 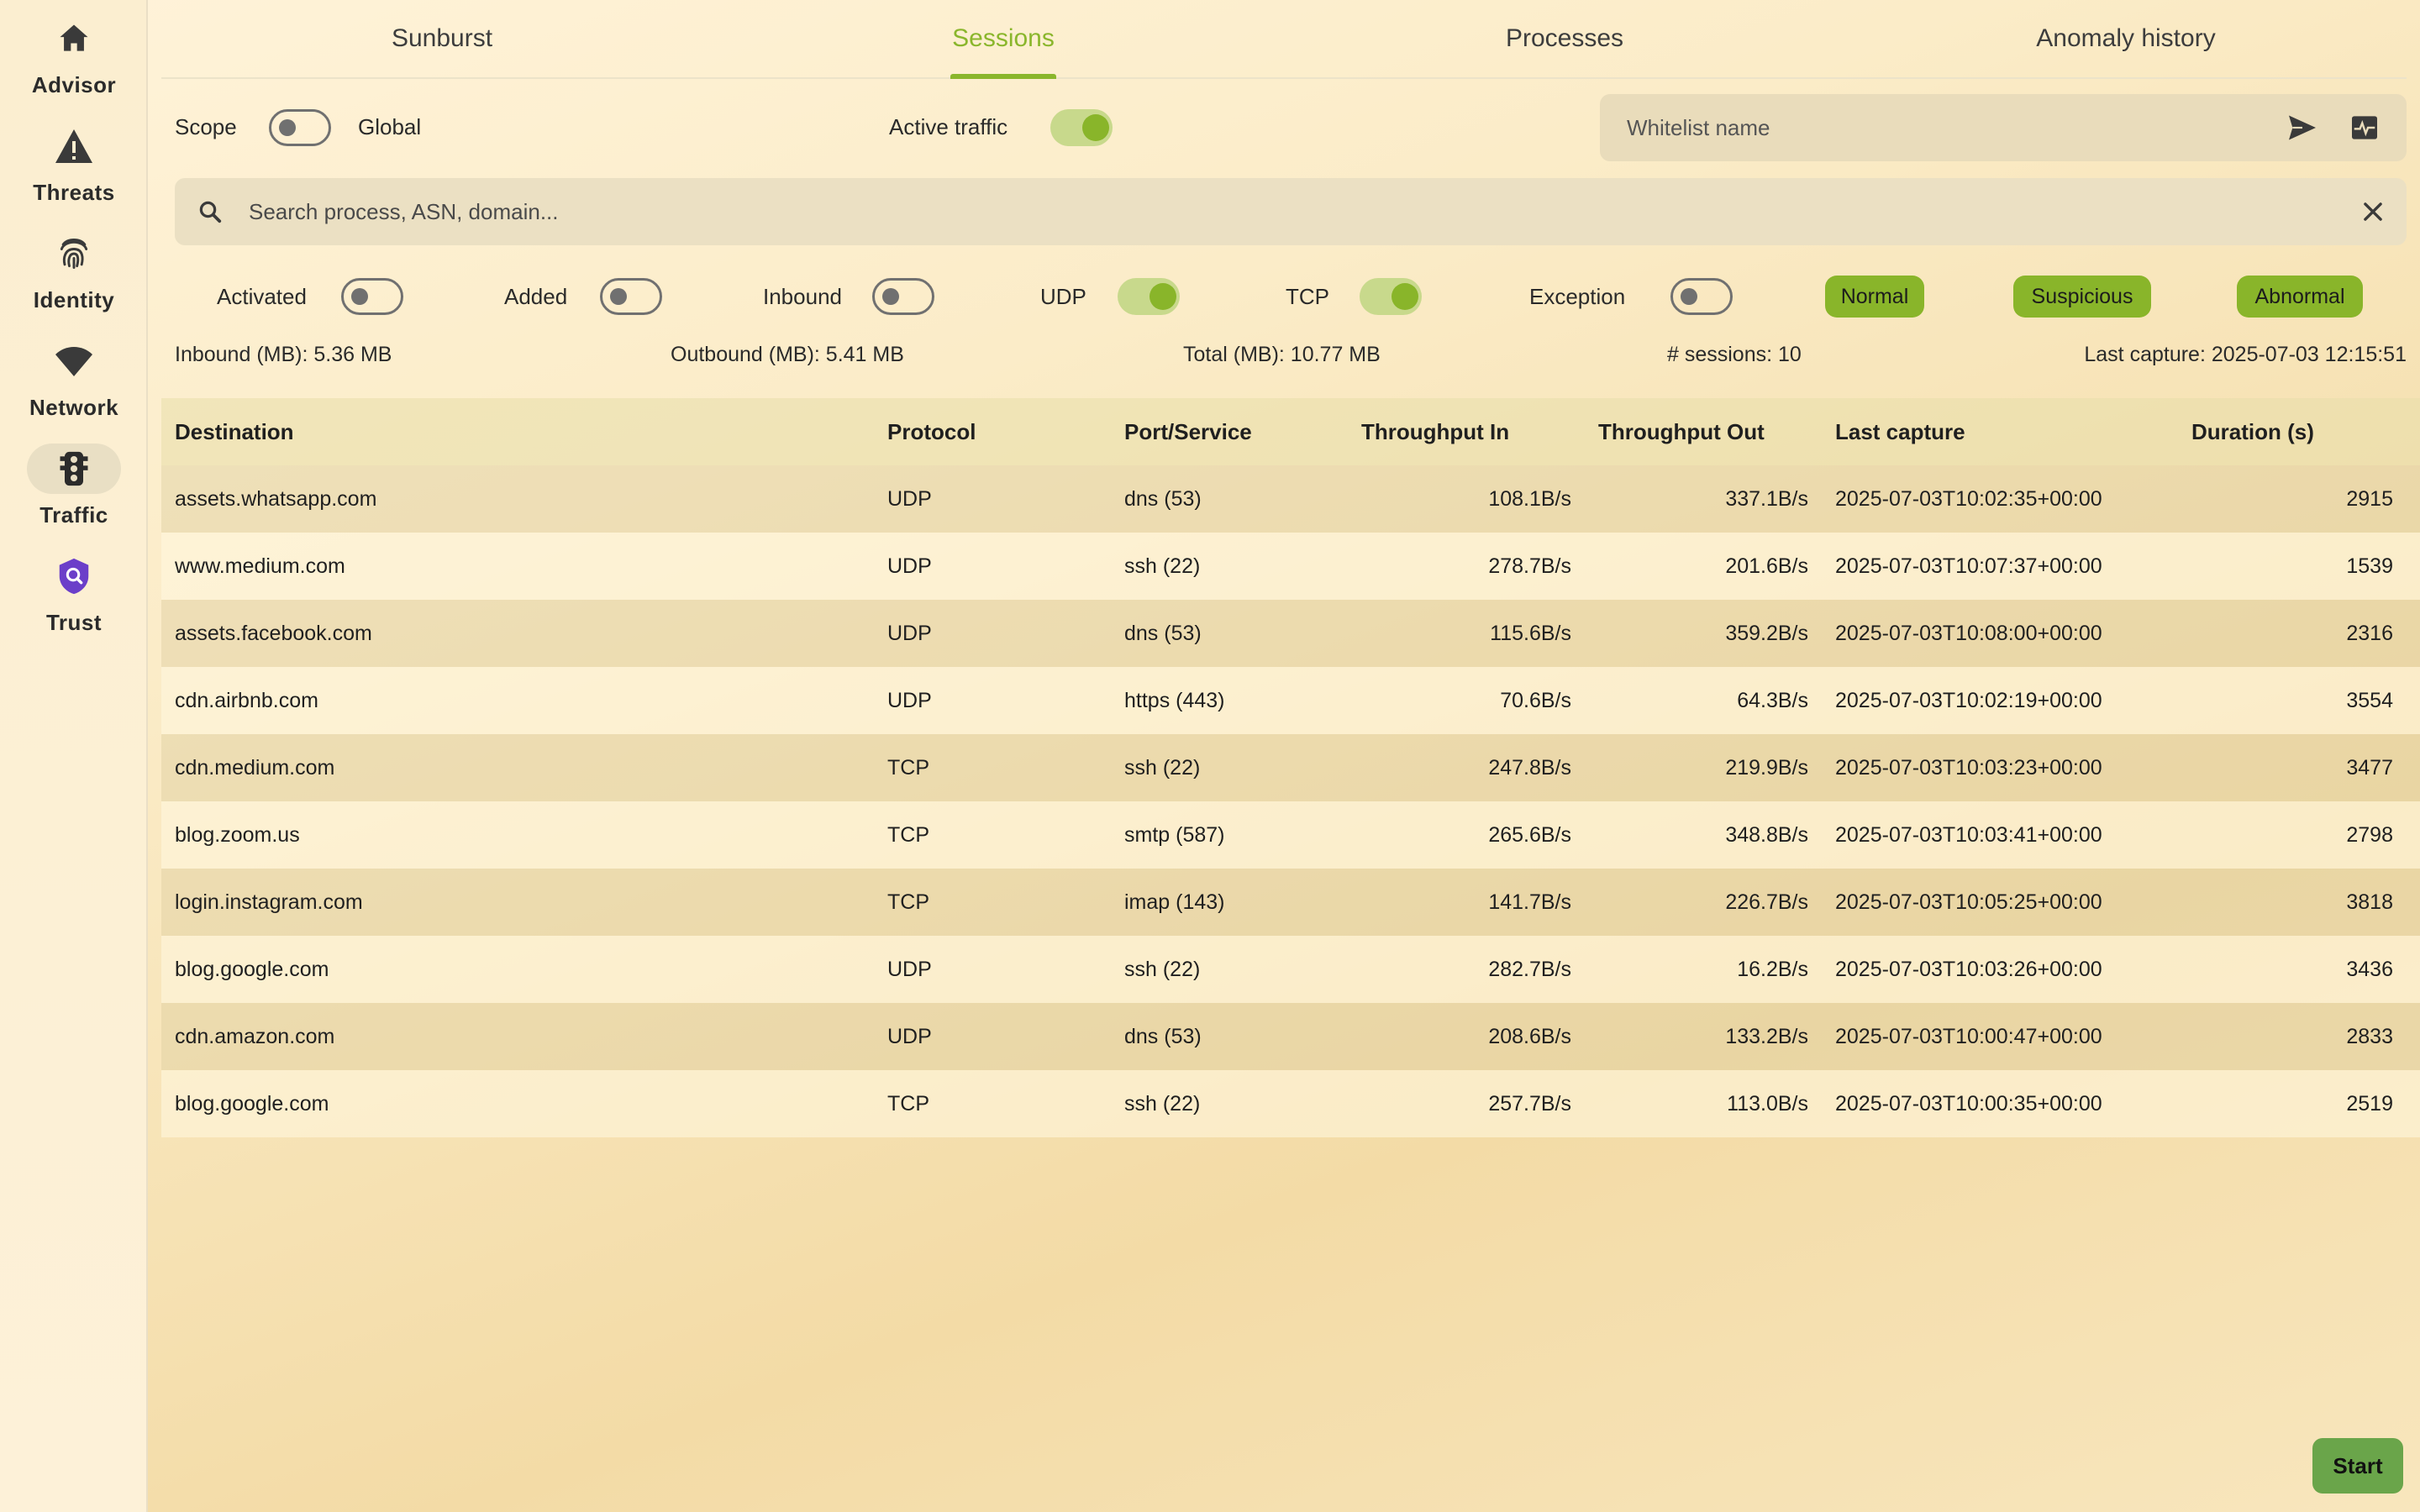 I want to click on exception-label: Exception, so click(x=1577, y=296).